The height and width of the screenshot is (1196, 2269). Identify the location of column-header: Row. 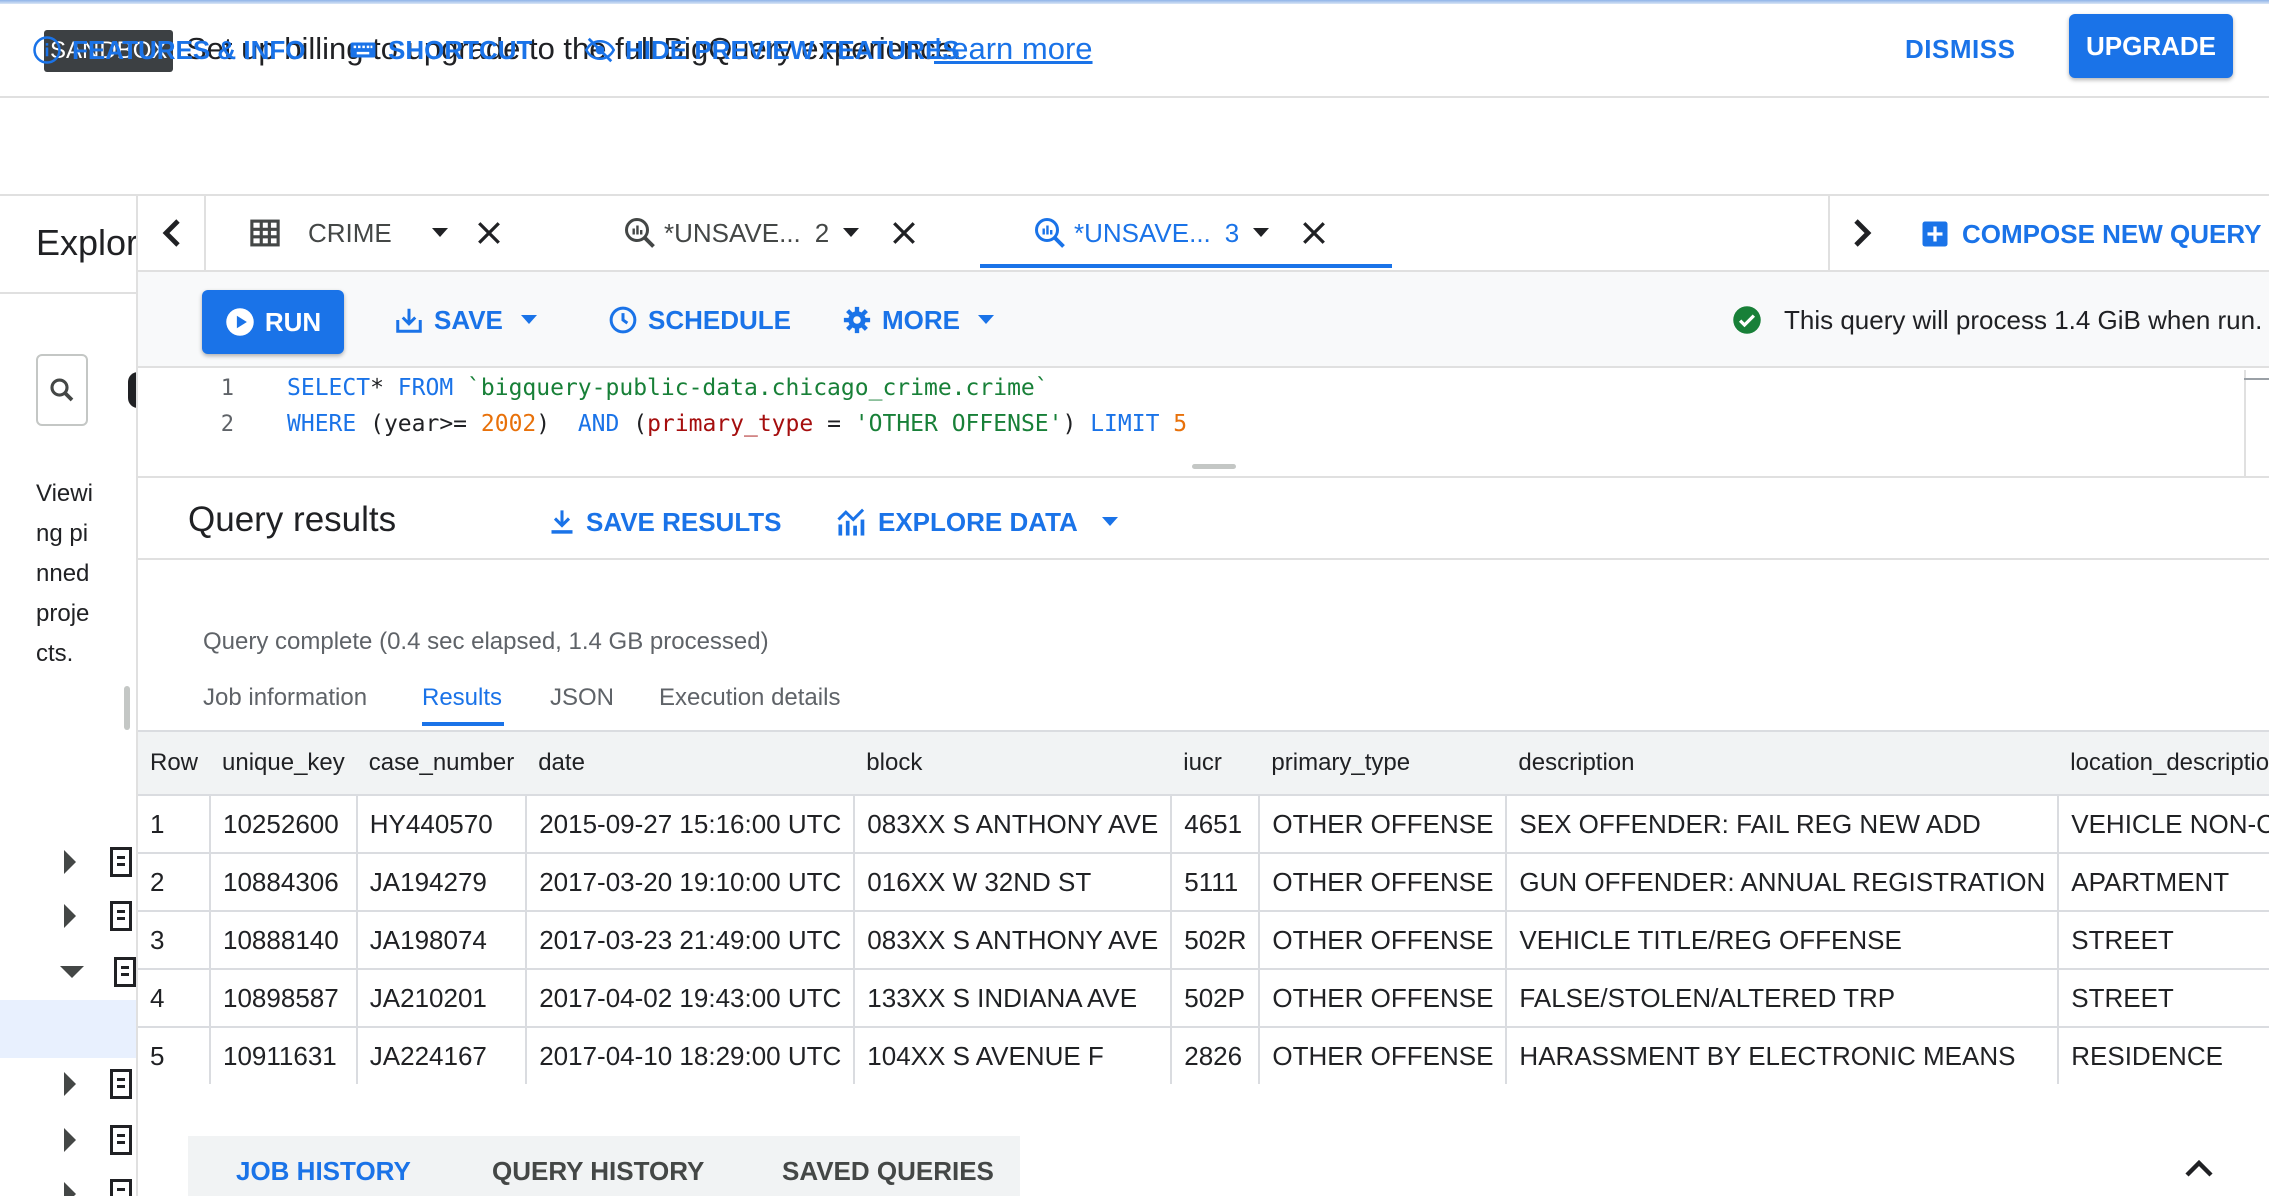
(174, 763).